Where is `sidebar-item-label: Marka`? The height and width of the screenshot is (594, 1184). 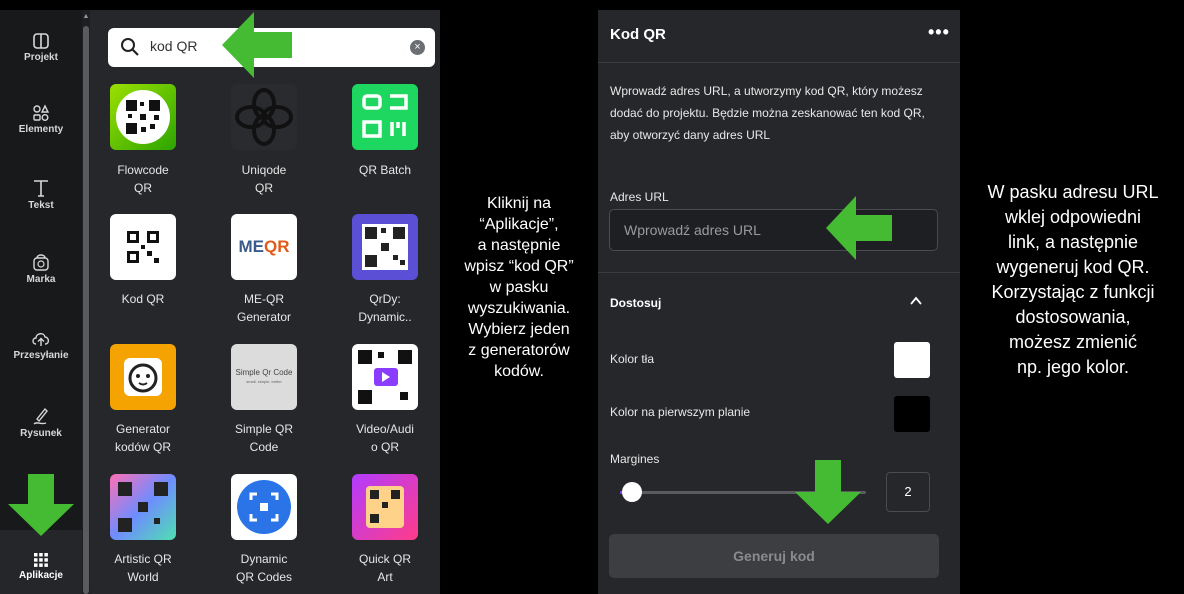
sidebar-item-label: Marka is located at coordinates (41, 279).